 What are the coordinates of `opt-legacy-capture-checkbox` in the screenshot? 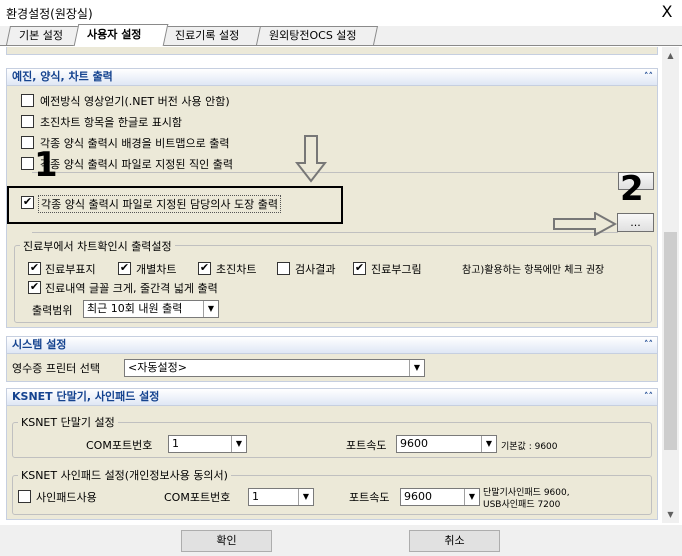 It's located at (27, 100).